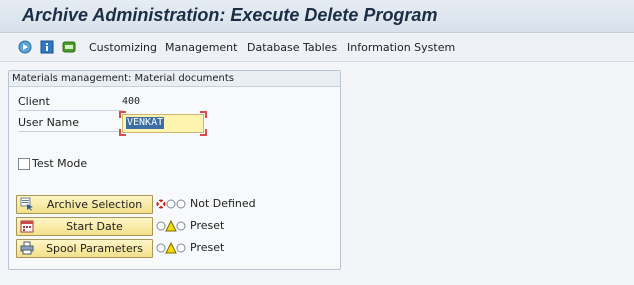  Describe the element at coordinates (94, 204) in the screenshot. I see `archive-selection-label: Archive Selection` at that location.